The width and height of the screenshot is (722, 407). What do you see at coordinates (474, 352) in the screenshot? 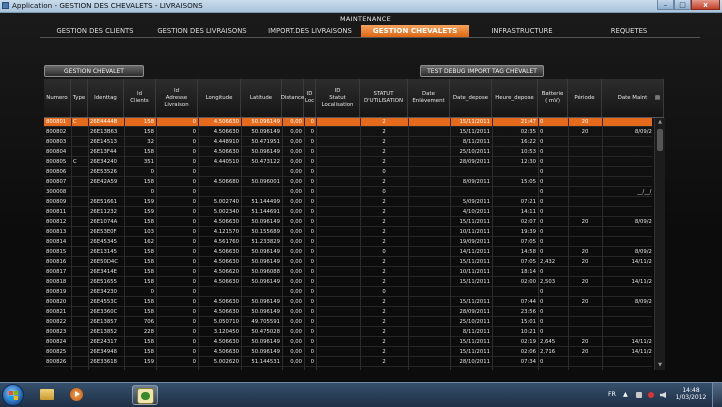
I see `cell-date-depose: 15/11/2011` at bounding box center [474, 352].